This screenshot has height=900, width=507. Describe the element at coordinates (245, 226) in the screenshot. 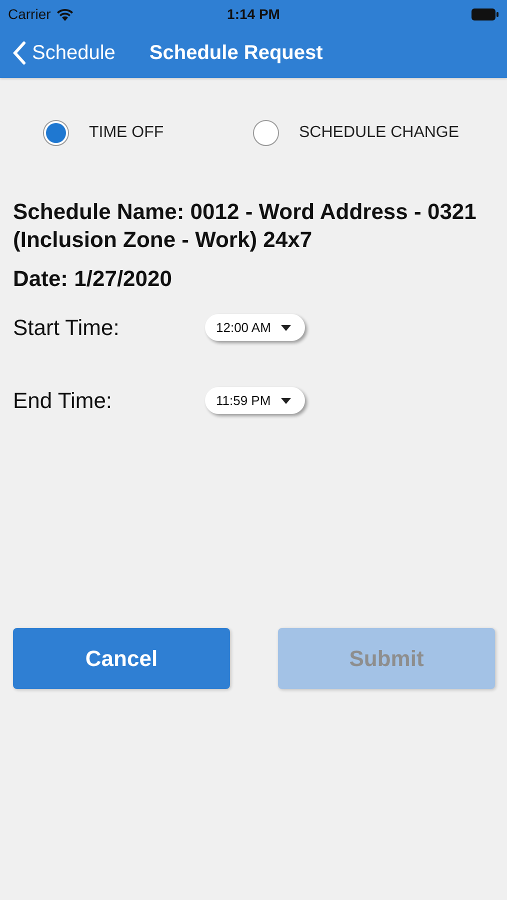

I see `schedule-name: Schedule Name: 0012 - Word Address - 0321 (Inclusion Zone - Work) 24x7` at that location.